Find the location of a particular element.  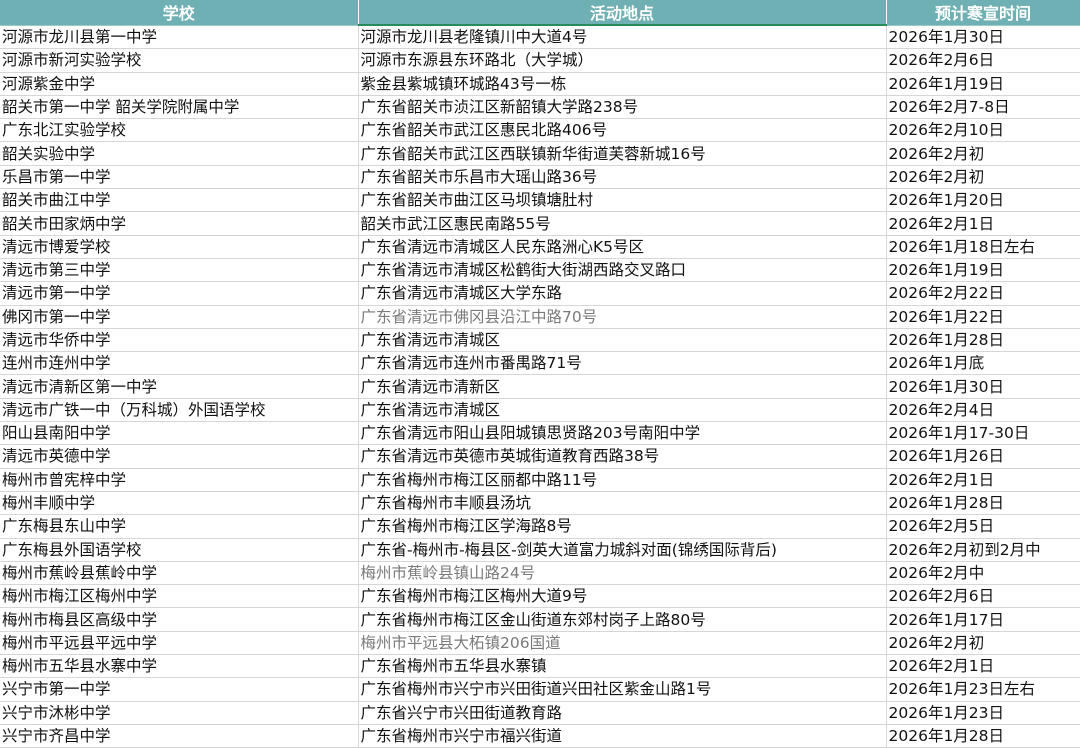

cell-location: 广东省韶关市武江区西联镇新华街道芙蓉新城16号 is located at coordinates (622, 153).